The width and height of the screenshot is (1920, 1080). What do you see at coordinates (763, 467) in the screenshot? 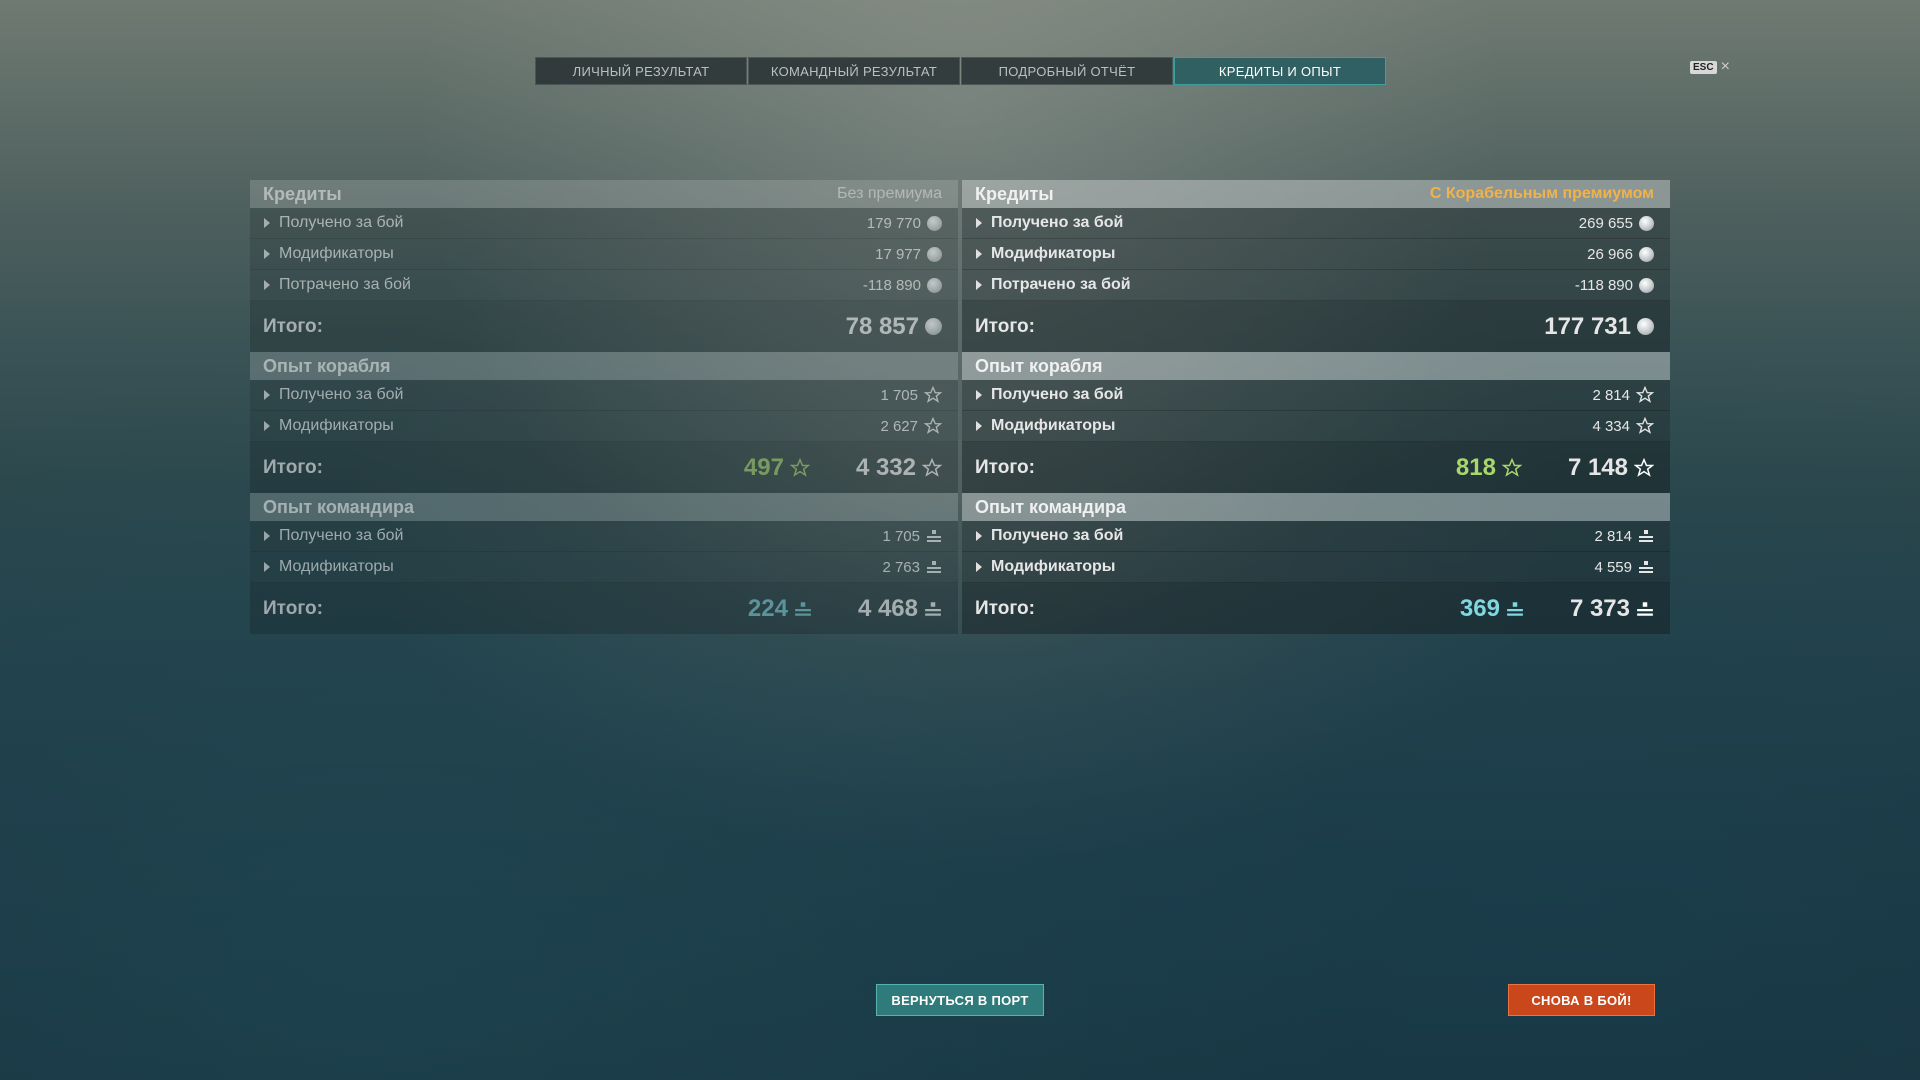
I see `free-xp-value: 497` at bounding box center [763, 467].